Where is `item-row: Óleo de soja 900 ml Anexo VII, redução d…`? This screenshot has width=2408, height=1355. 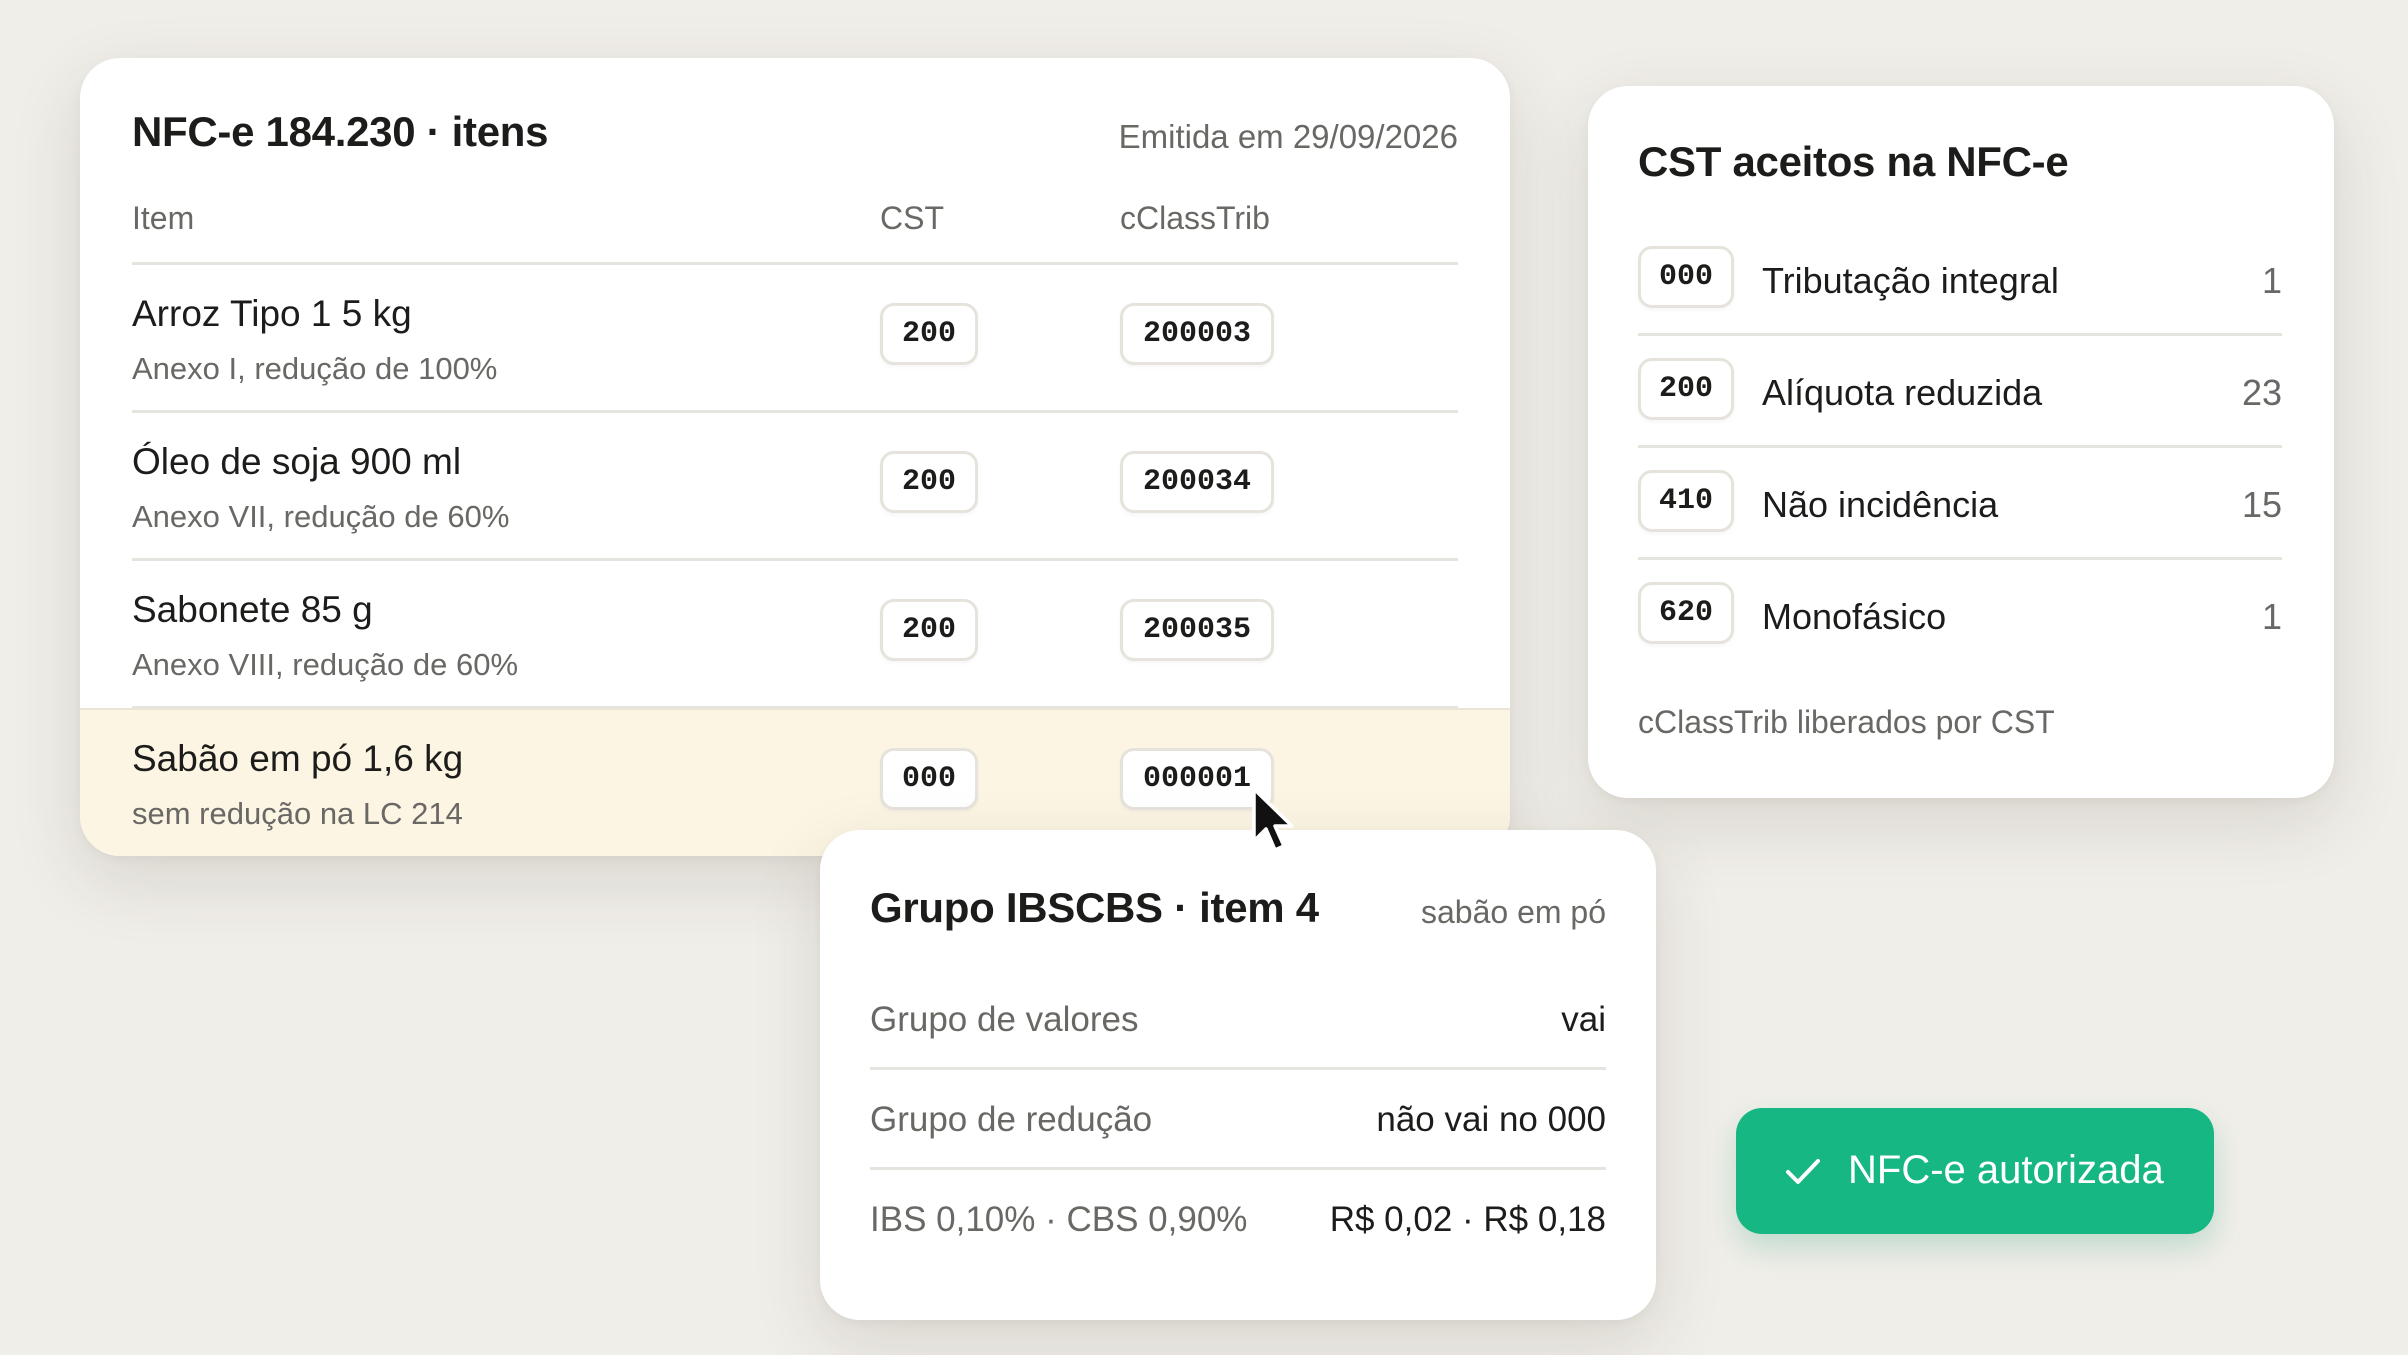 item-row: Óleo de soja 900 ml Anexo VII, redução d… is located at coordinates (795, 487).